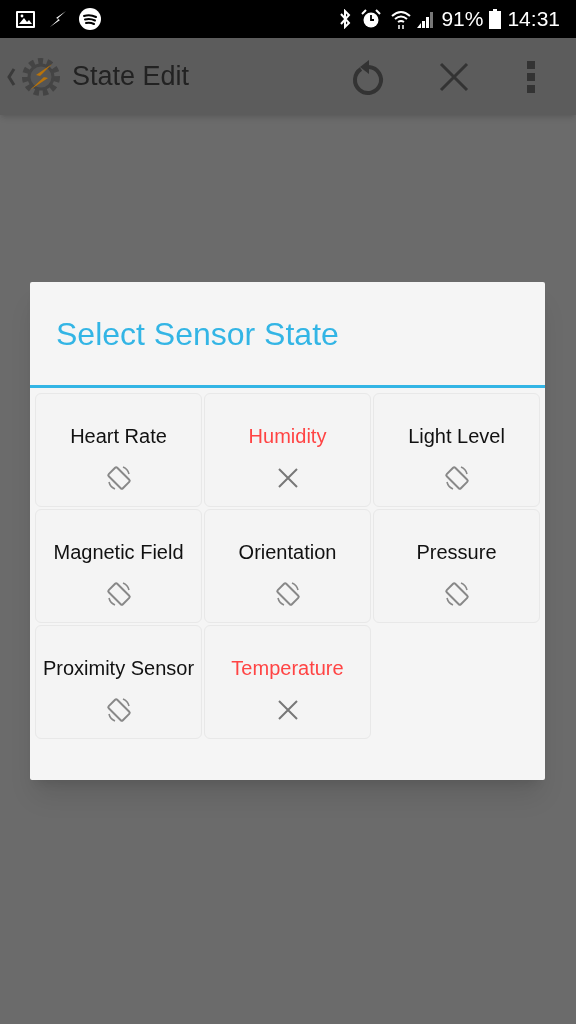  What do you see at coordinates (454, 76) in the screenshot?
I see `close-icon` at bounding box center [454, 76].